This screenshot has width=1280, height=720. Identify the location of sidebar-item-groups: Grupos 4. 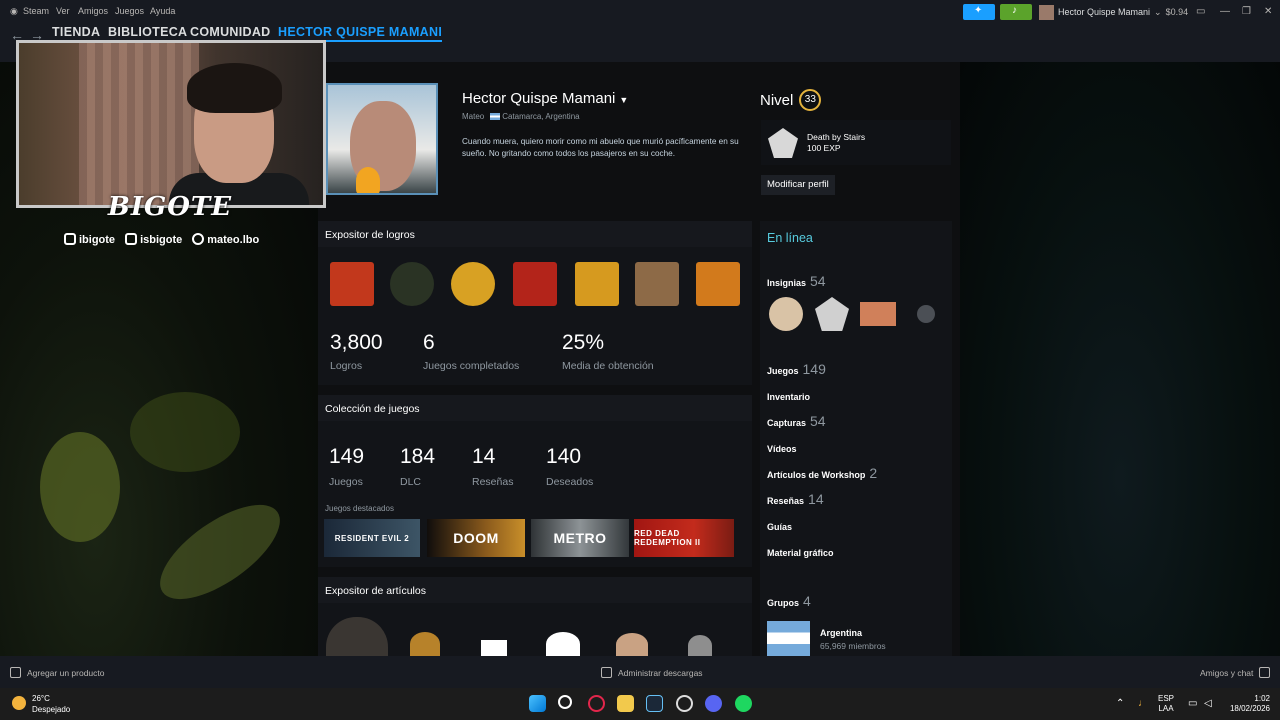
(789, 601).